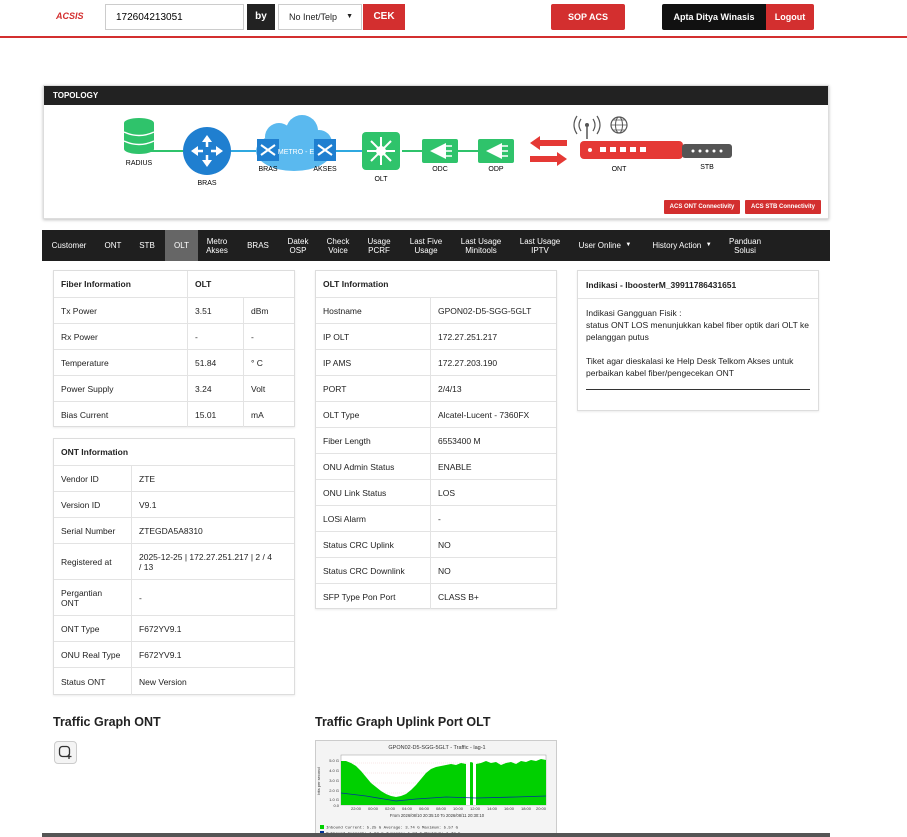 Image resolution: width=907 pixels, height=837 pixels. What do you see at coordinates (494, 362) in the screenshot?
I see `row-value: 172.27.203.190` at bounding box center [494, 362].